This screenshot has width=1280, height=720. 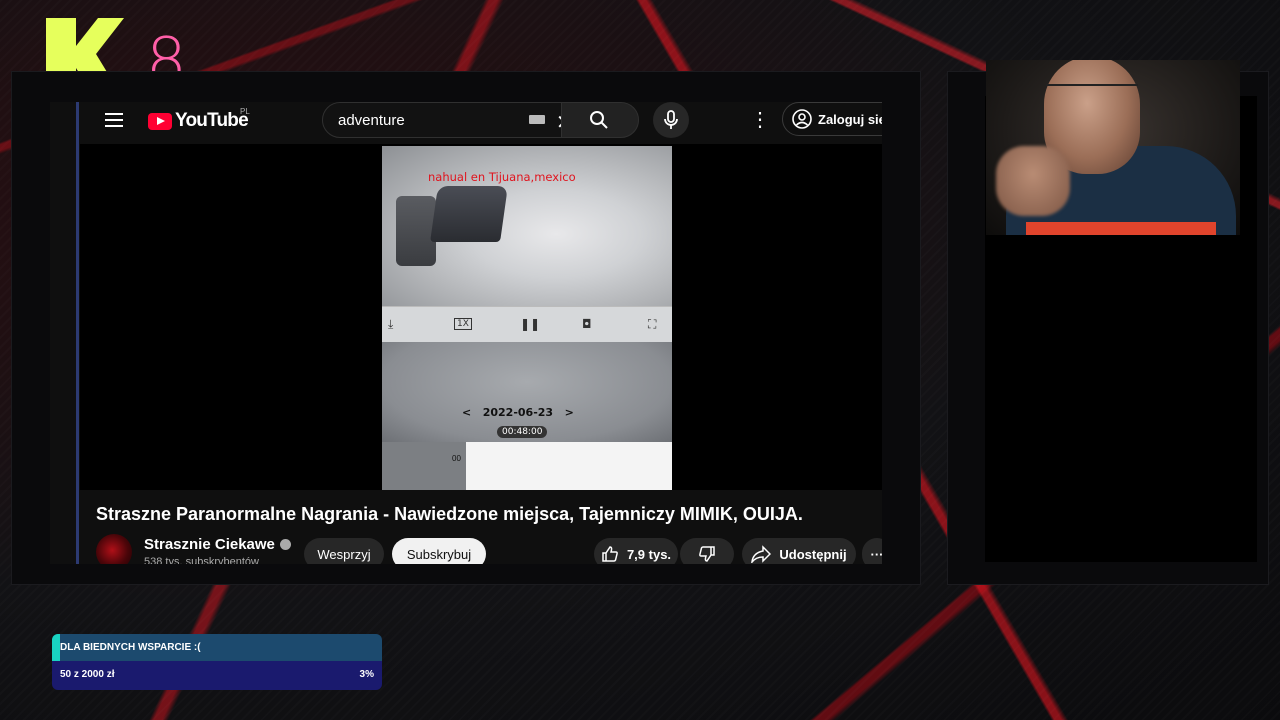 What do you see at coordinates (649, 554) in the screenshot?
I see `like-count: 7,9 tys.` at bounding box center [649, 554].